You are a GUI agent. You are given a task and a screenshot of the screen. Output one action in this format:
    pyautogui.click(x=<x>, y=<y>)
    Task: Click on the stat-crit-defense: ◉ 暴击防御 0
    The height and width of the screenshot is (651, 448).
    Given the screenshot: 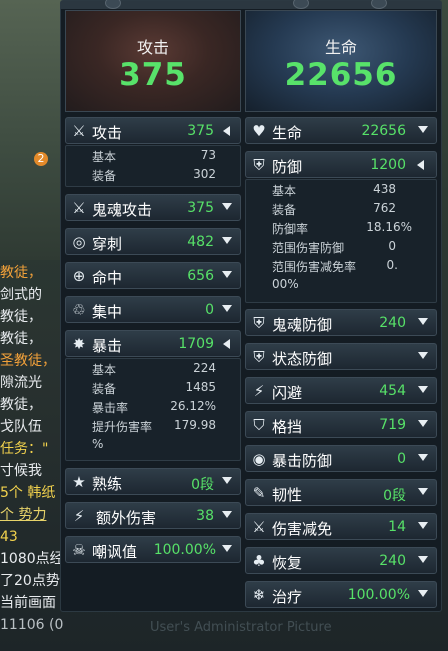 What is the action you would take?
    pyautogui.click(x=341, y=458)
    